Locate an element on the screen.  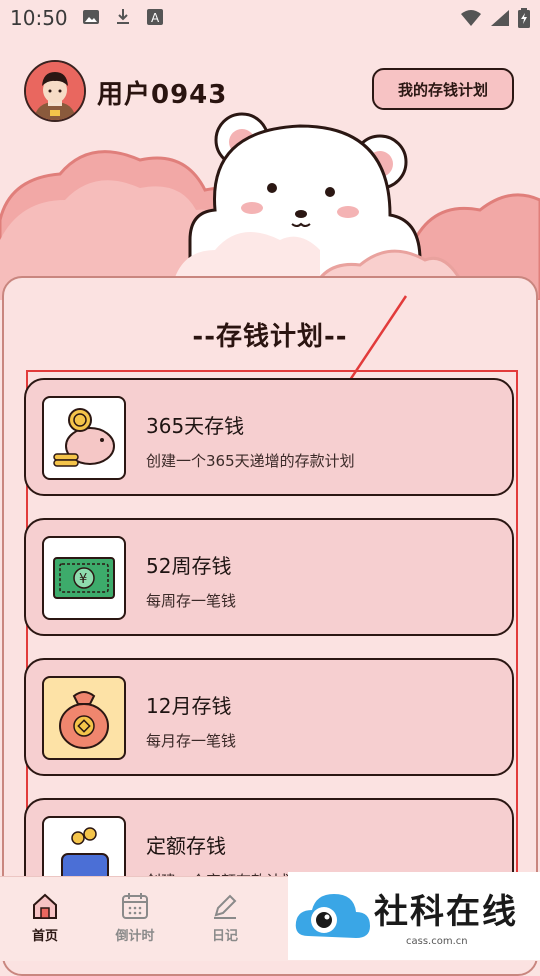
system-icons is located at coordinates (495, 18).